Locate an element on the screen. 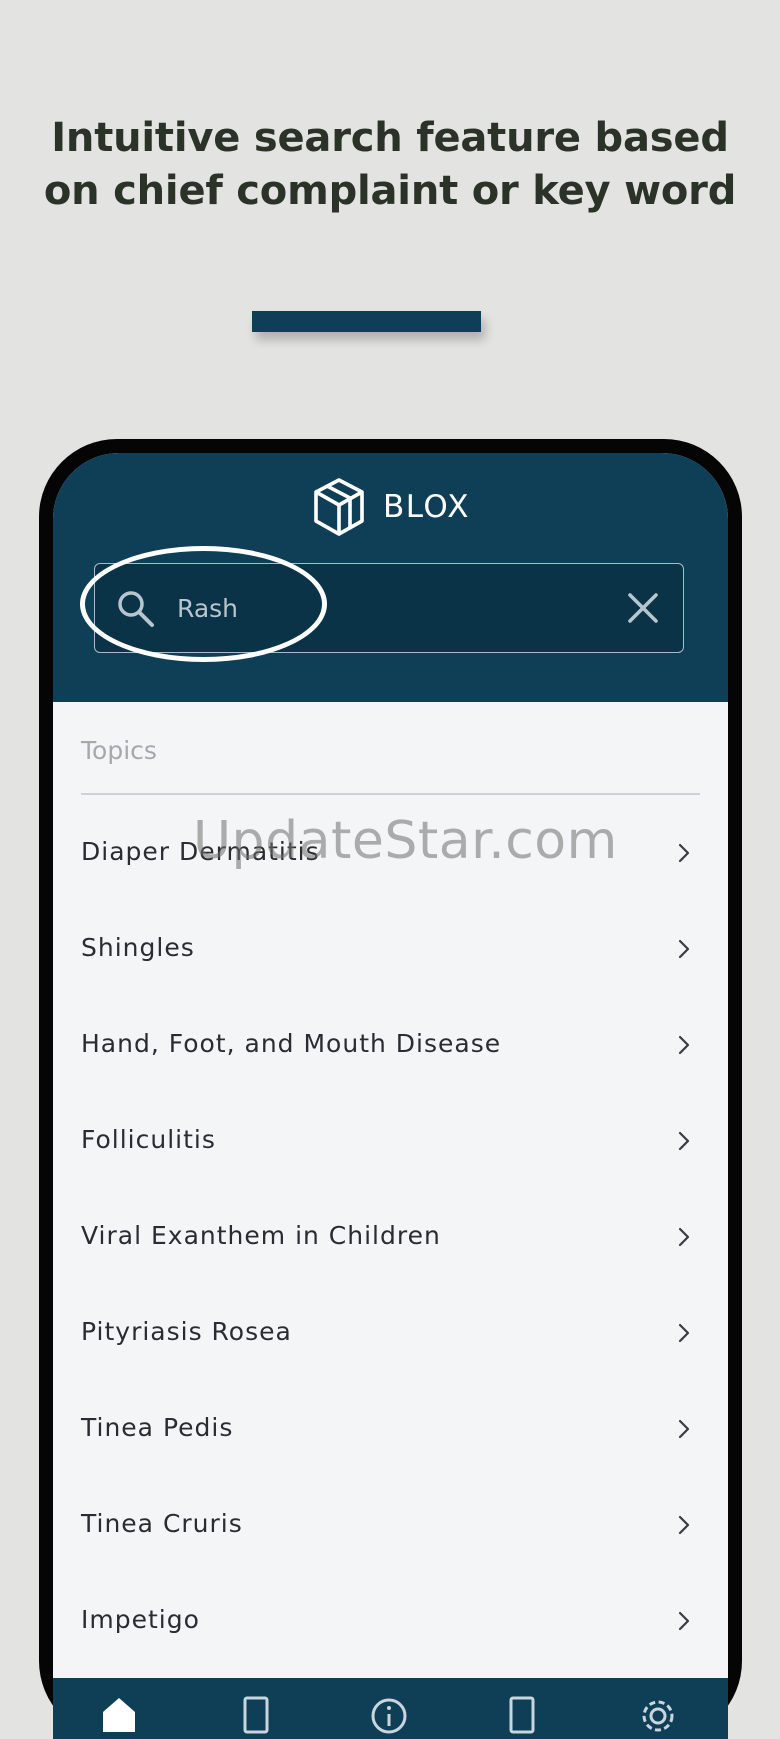 This screenshot has width=780, height=1739. topic-label: Impetigo is located at coordinates (140, 1619).